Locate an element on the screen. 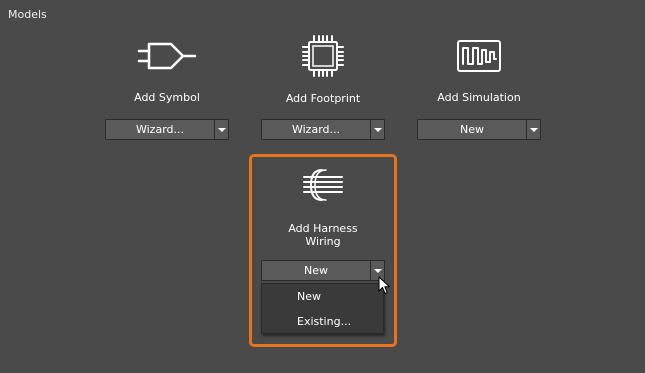 The width and height of the screenshot is (645, 373). add-simulation-model: Add Simulation is located at coordinates (479, 71).